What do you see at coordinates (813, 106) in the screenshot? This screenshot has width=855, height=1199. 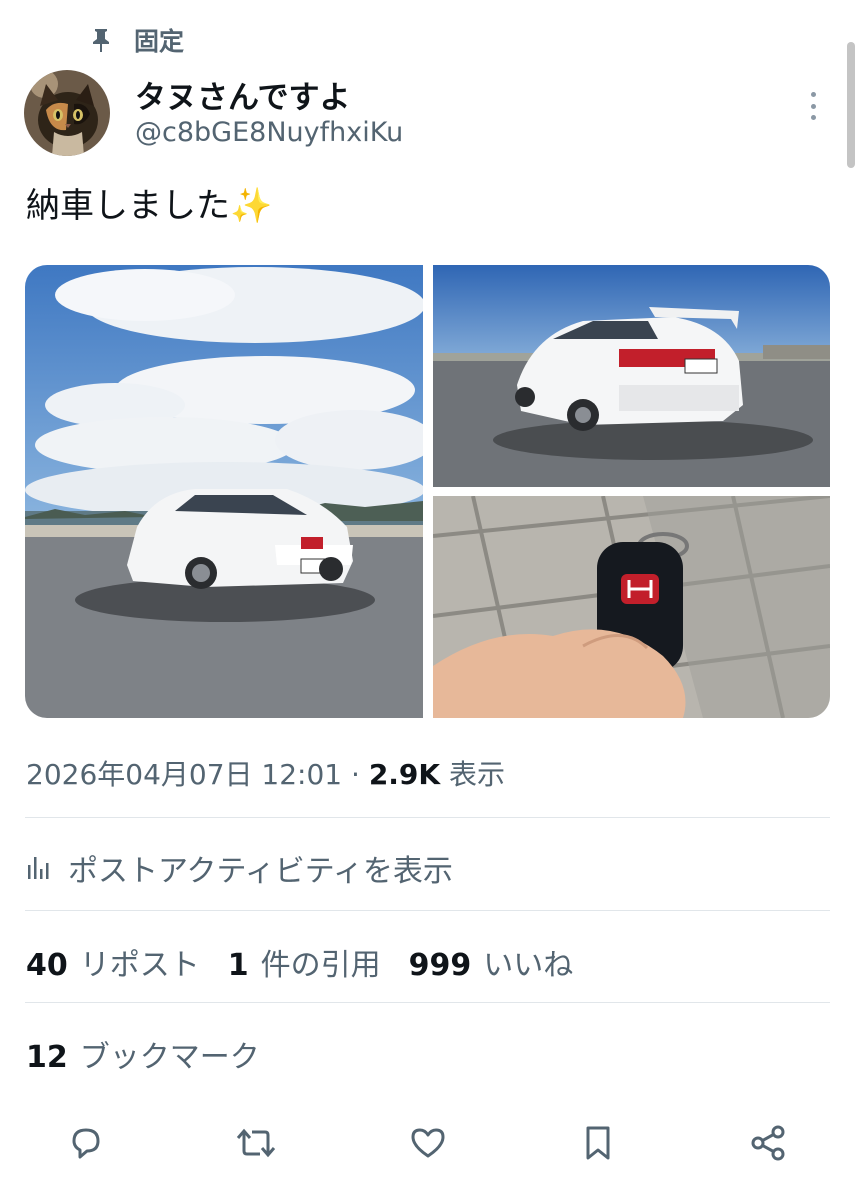 I see `more-options-icon` at bounding box center [813, 106].